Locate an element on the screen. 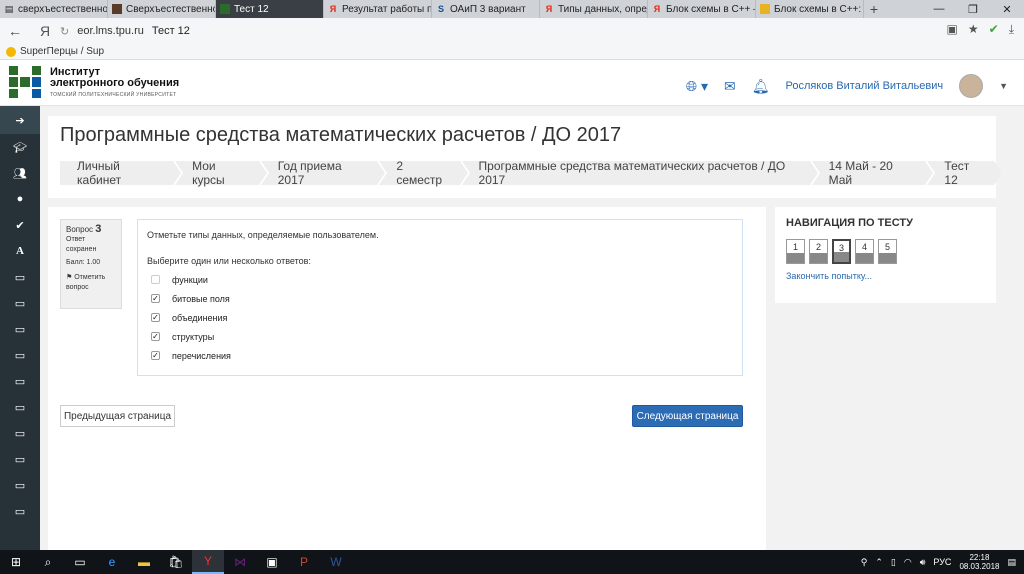  task-view-icon: ▭ is located at coordinates (80, 562).